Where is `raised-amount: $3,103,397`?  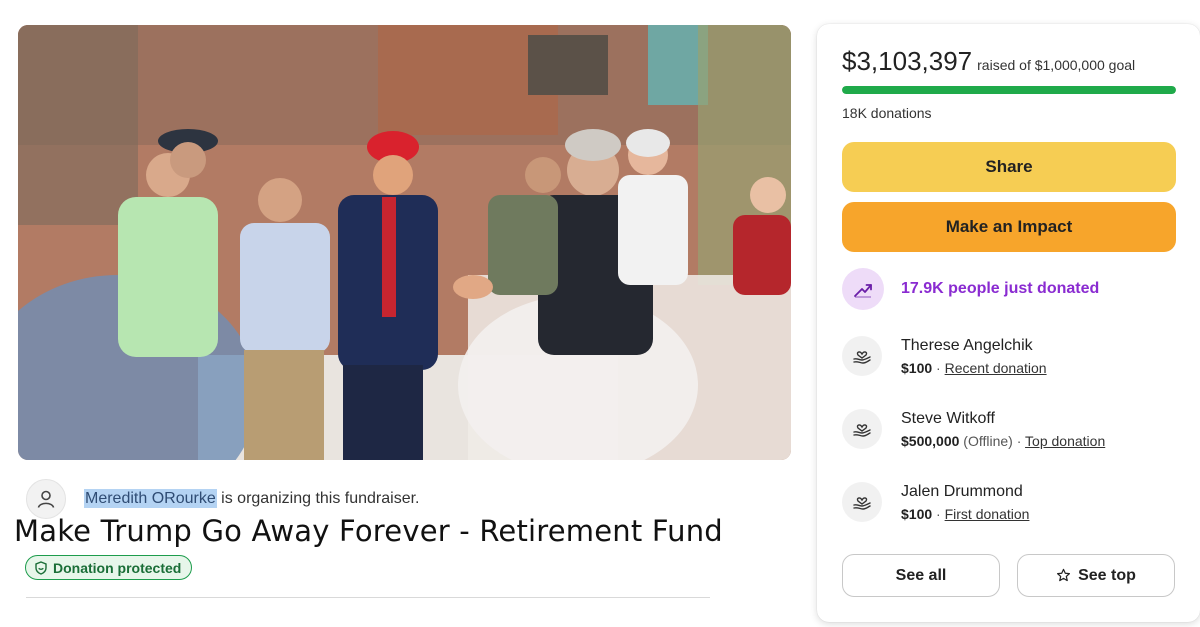
raised-amount: $3,103,397 is located at coordinates (907, 61).